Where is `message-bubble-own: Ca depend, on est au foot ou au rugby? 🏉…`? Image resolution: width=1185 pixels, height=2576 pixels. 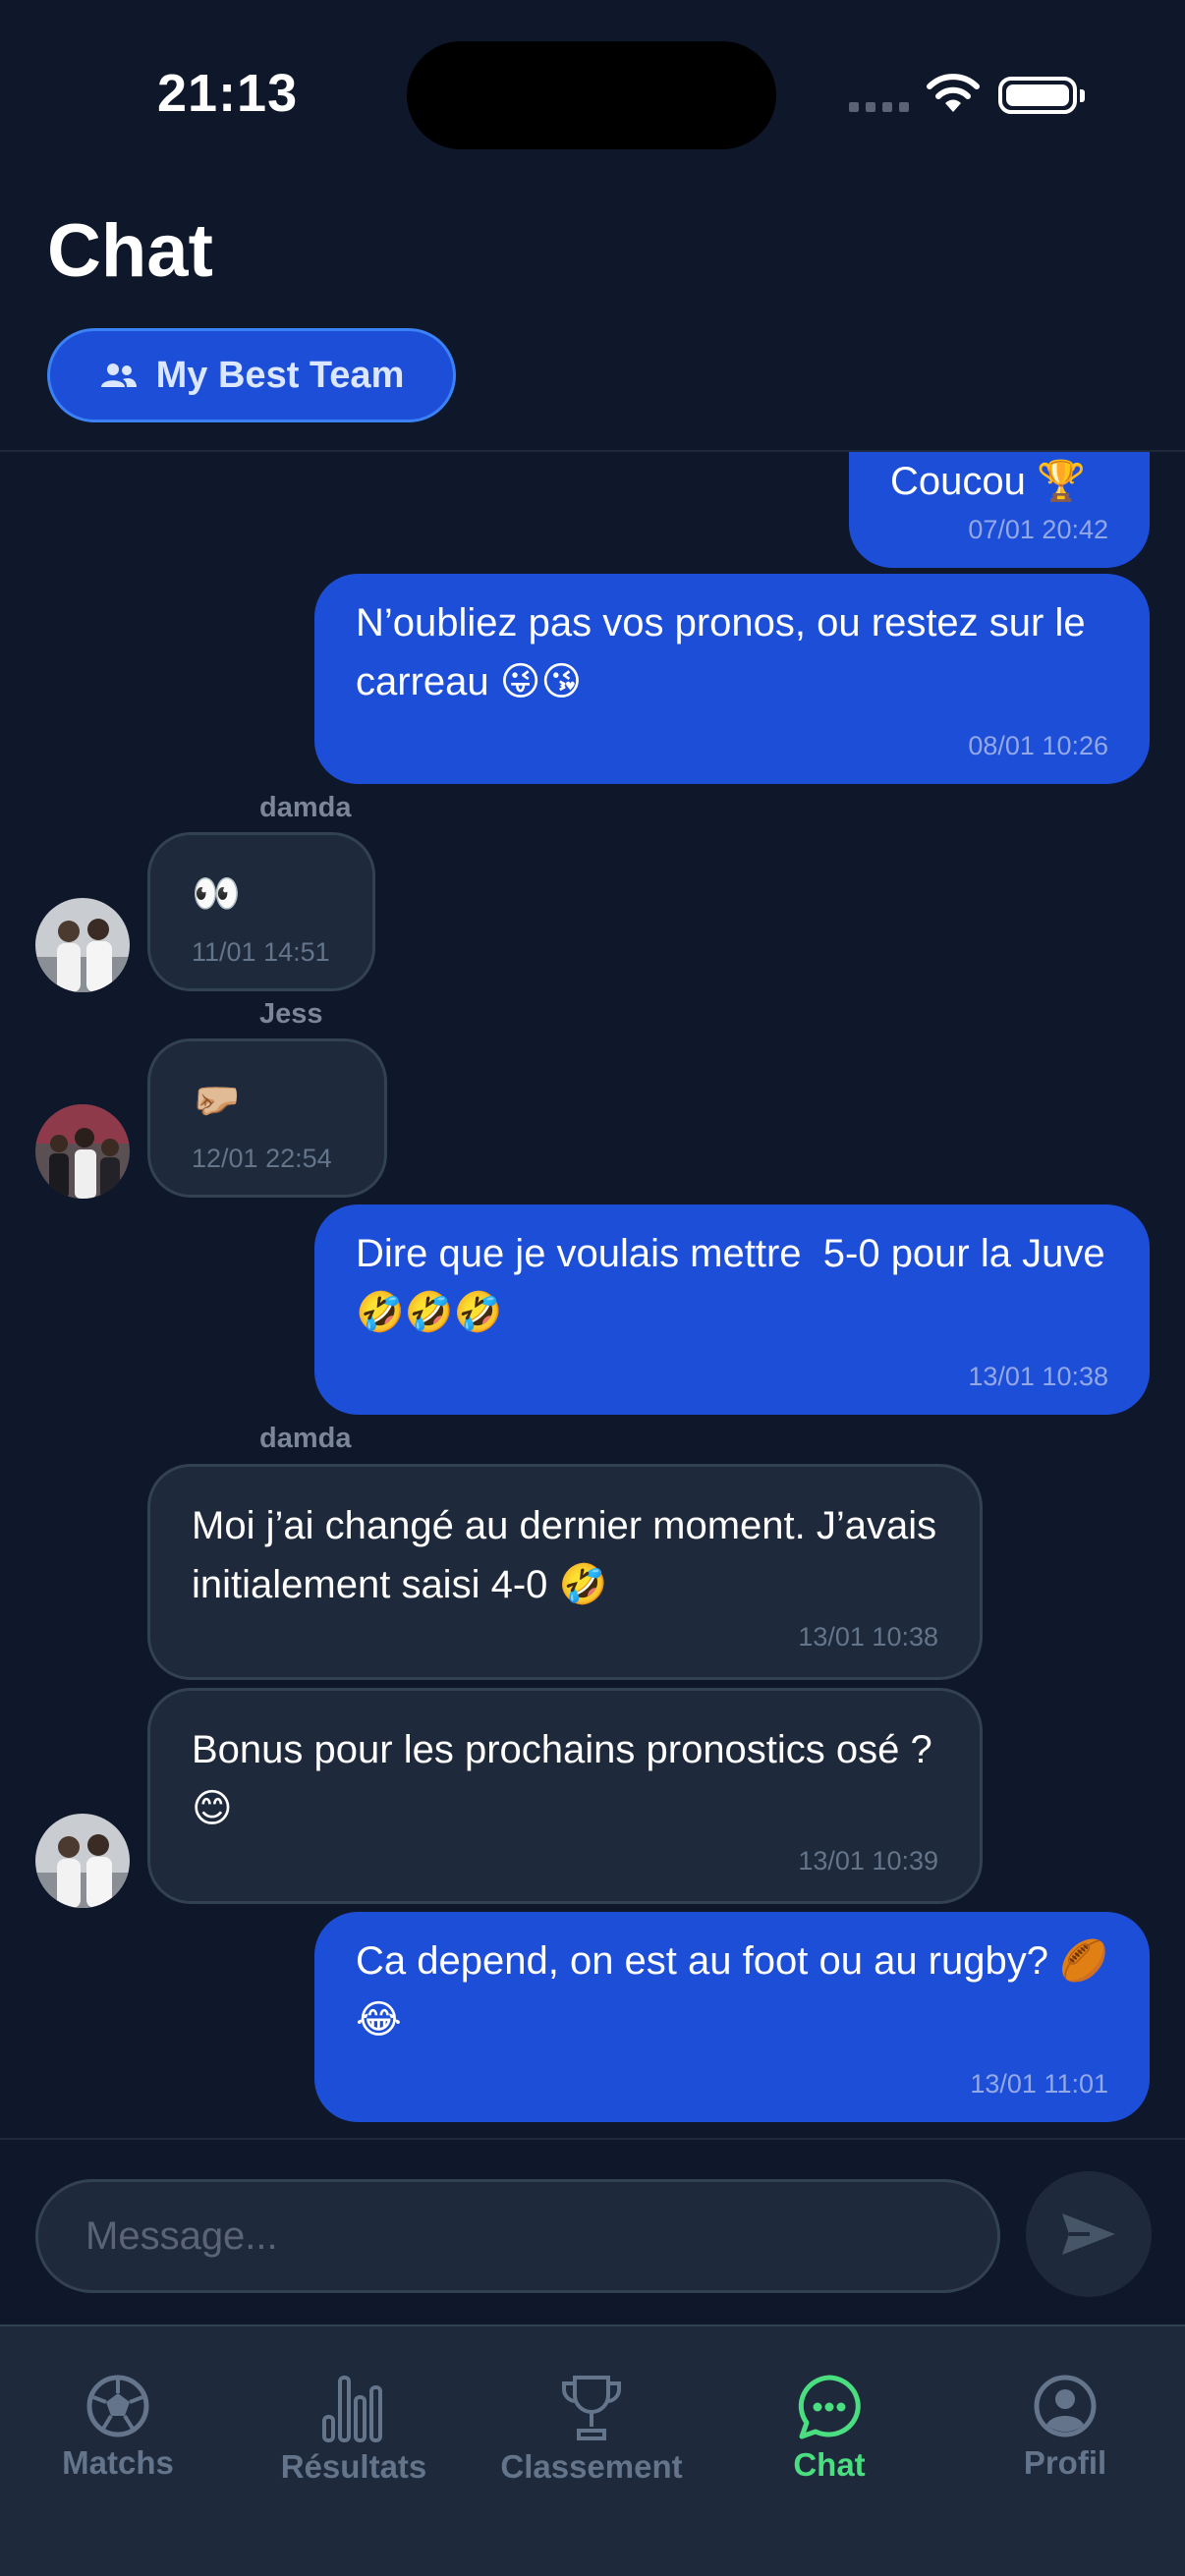 message-bubble-own: Ca depend, on est au foot ou au rugby? 🏉… is located at coordinates (732, 2017).